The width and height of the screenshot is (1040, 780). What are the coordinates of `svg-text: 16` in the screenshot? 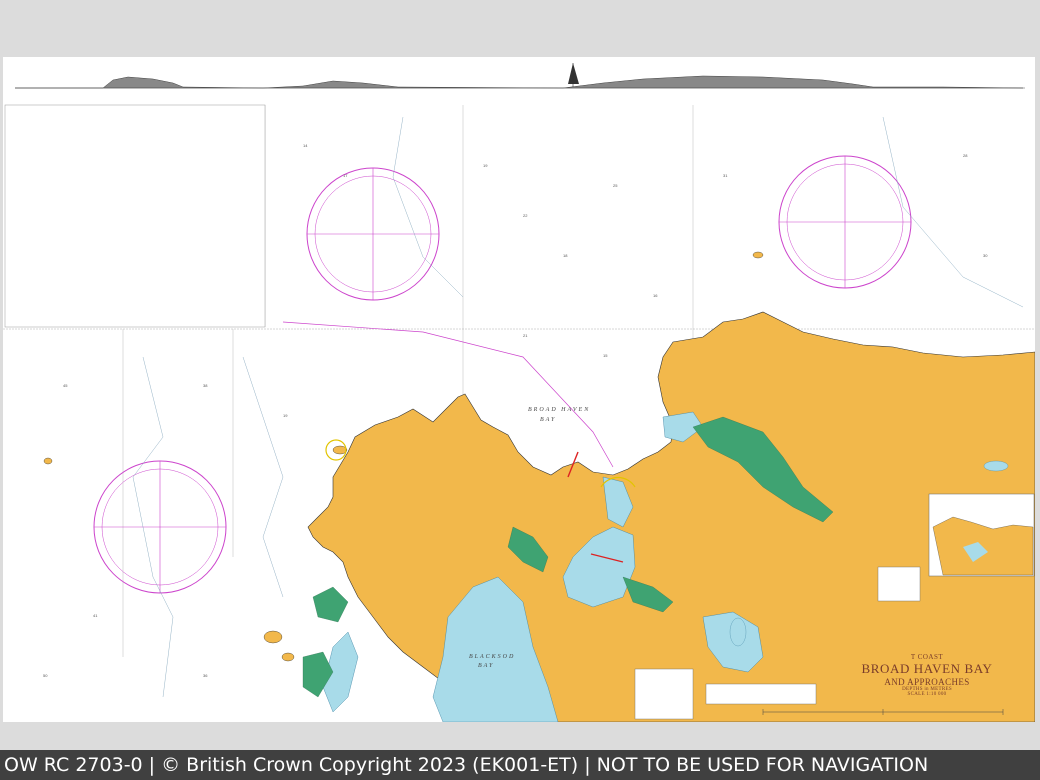 It's located at (655, 295).